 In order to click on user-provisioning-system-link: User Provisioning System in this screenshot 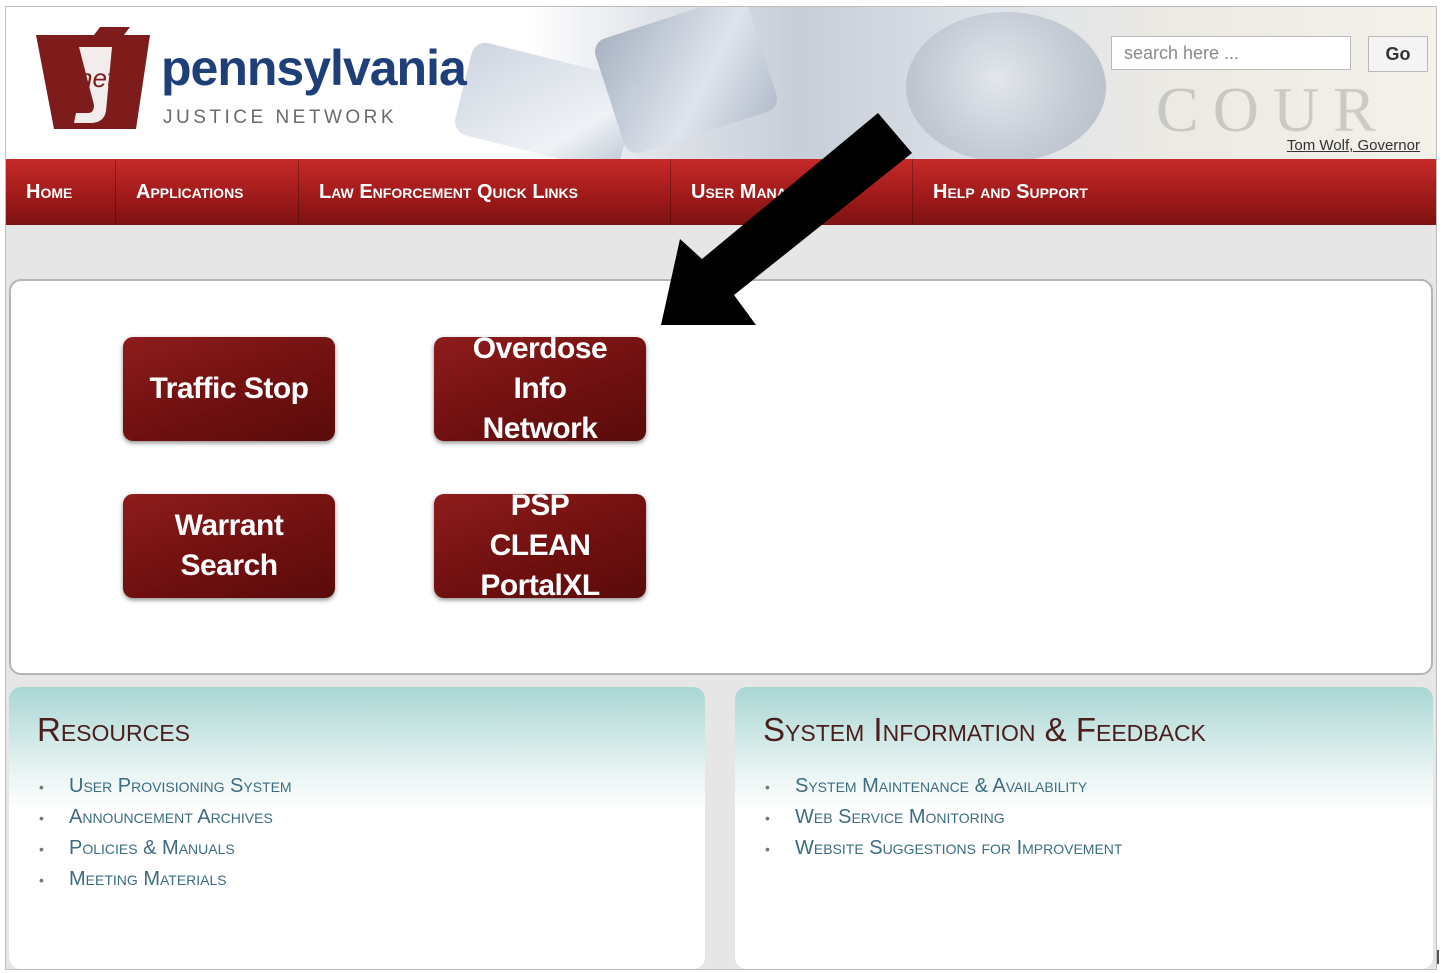, I will do `click(180, 786)`.